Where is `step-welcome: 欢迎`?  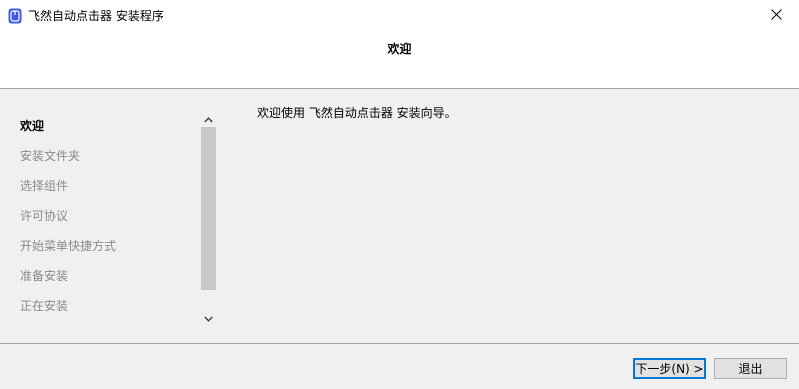 step-welcome: 欢迎 is located at coordinates (32, 126).